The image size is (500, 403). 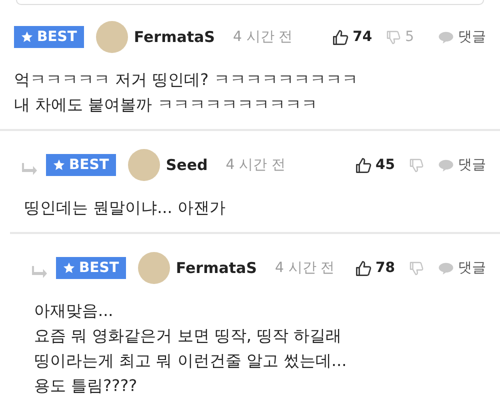 What do you see at coordinates (250, 2) in the screenshot?
I see `input-field` at bounding box center [250, 2].